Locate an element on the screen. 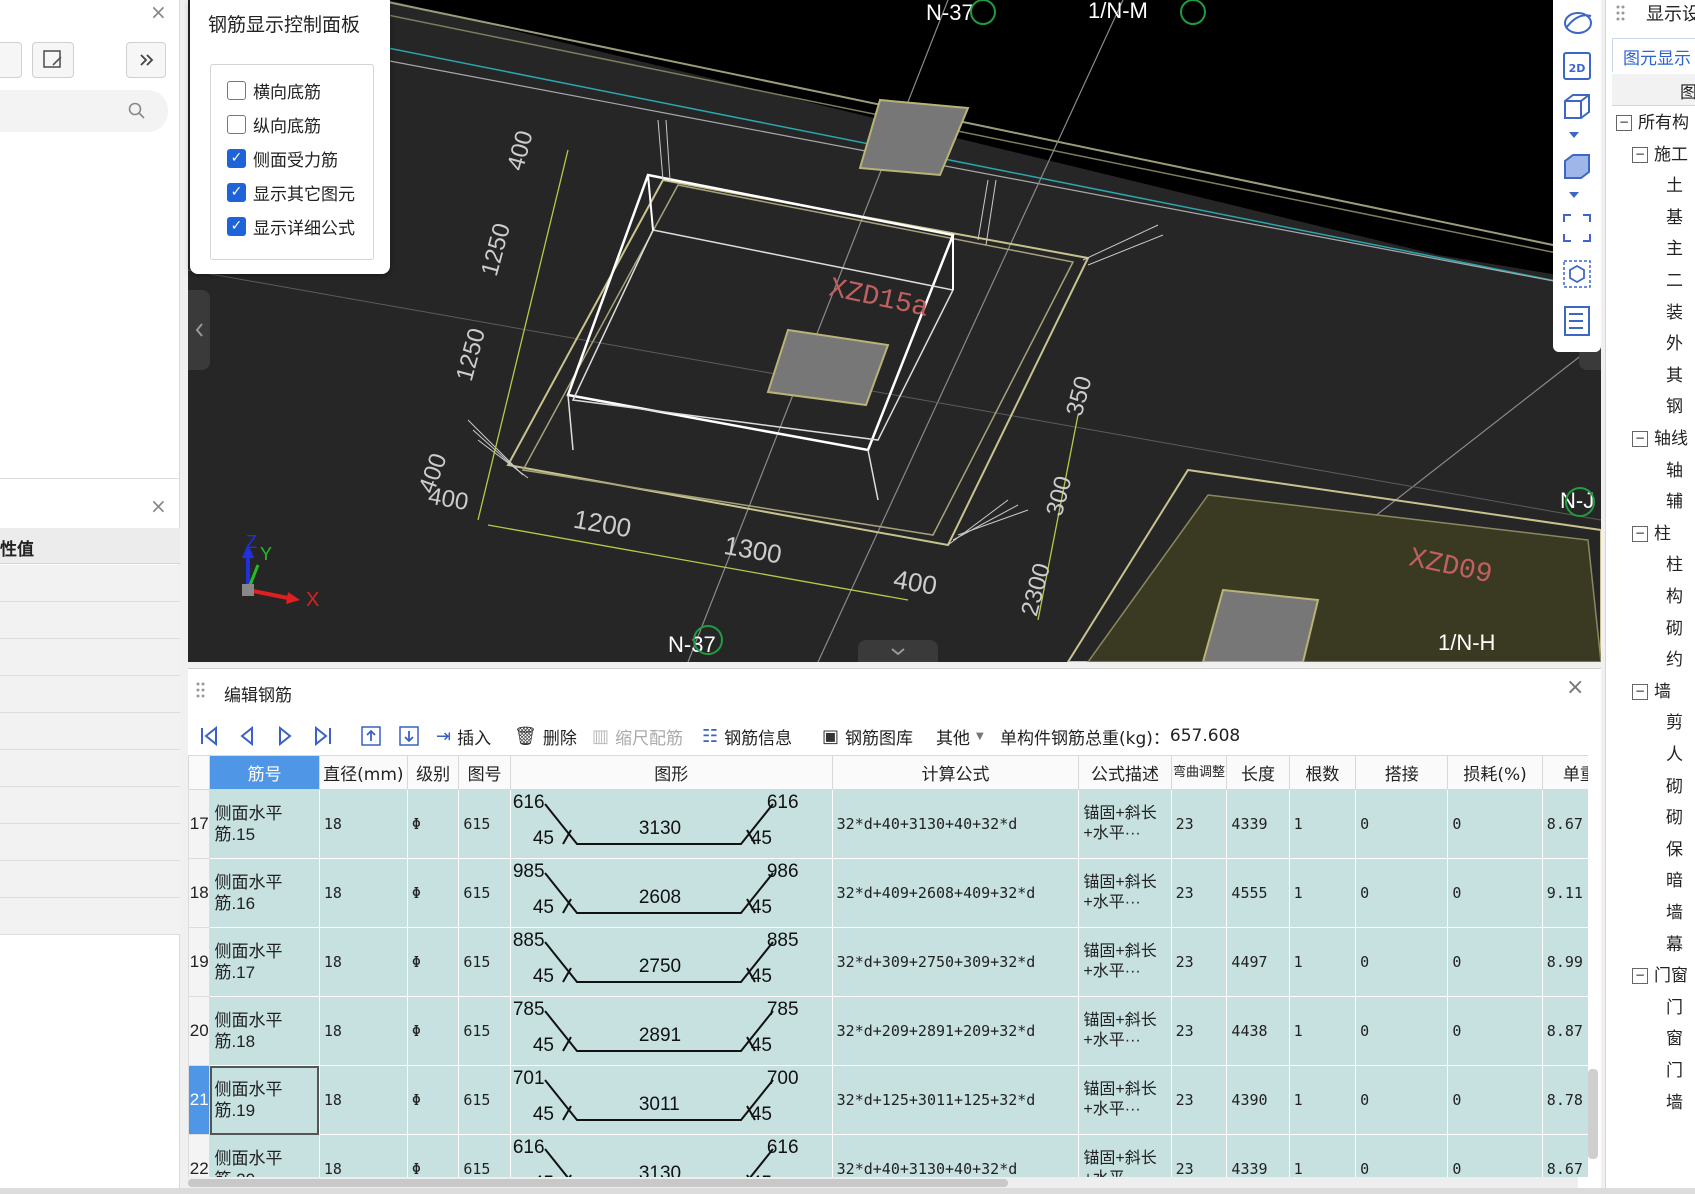 Image resolution: width=1695 pixels, height=1194 pixels. collapse-bottom-handle is located at coordinates (898, 651).